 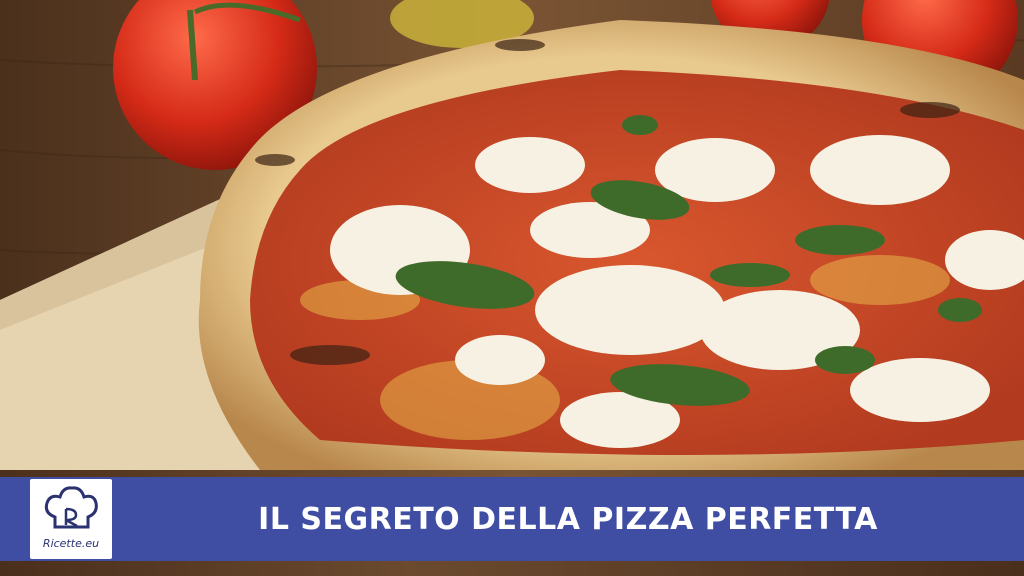 What do you see at coordinates (512, 568) in the screenshot?
I see `table-edge` at bounding box center [512, 568].